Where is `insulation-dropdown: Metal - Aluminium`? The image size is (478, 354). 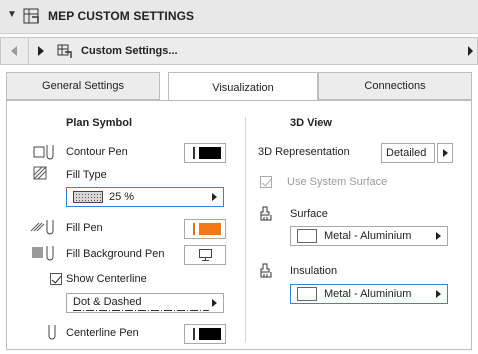 insulation-dropdown: Metal - Aluminium is located at coordinates (369, 294).